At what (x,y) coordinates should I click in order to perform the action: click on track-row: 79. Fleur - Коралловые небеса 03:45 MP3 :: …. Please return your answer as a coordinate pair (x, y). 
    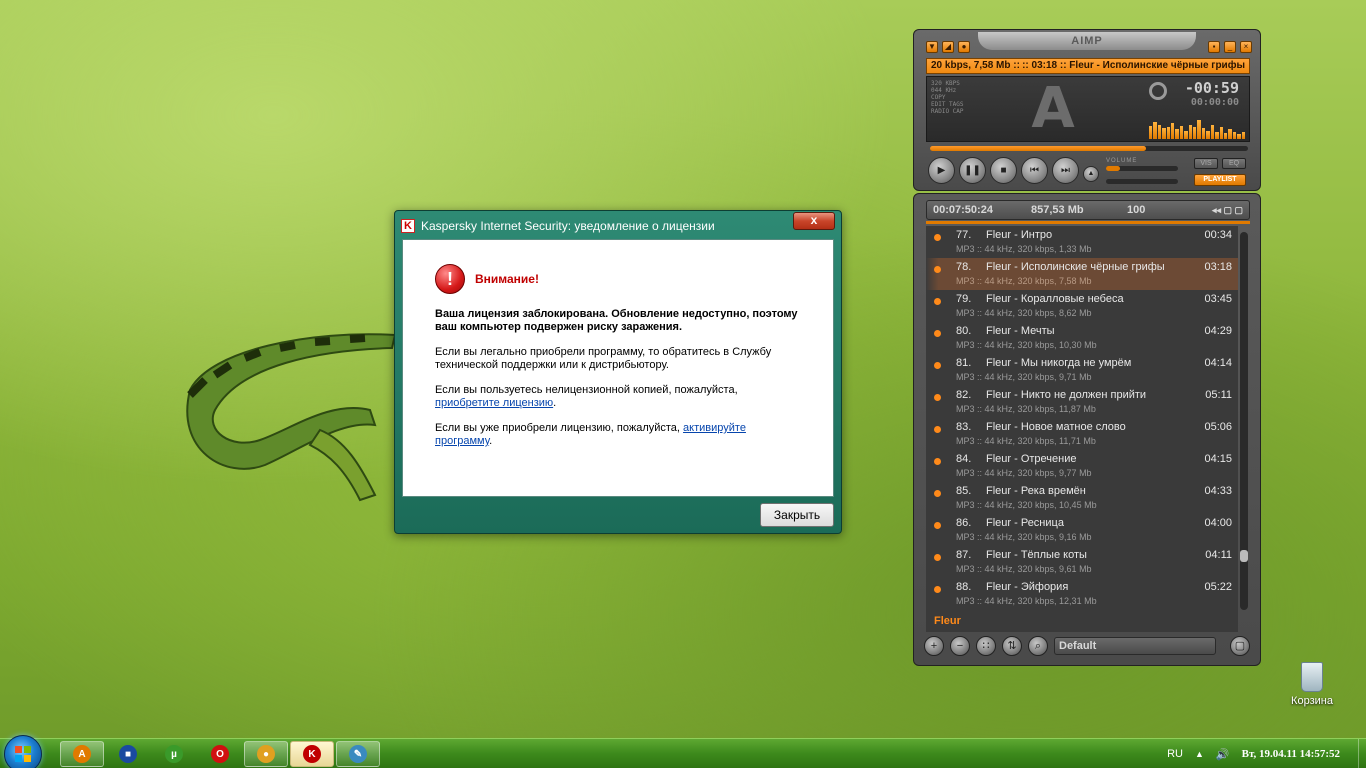
    Looking at the image, I should click on (1082, 306).